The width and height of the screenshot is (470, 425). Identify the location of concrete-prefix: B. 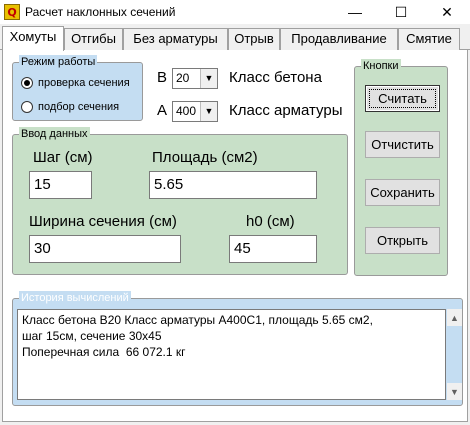
(162, 77).